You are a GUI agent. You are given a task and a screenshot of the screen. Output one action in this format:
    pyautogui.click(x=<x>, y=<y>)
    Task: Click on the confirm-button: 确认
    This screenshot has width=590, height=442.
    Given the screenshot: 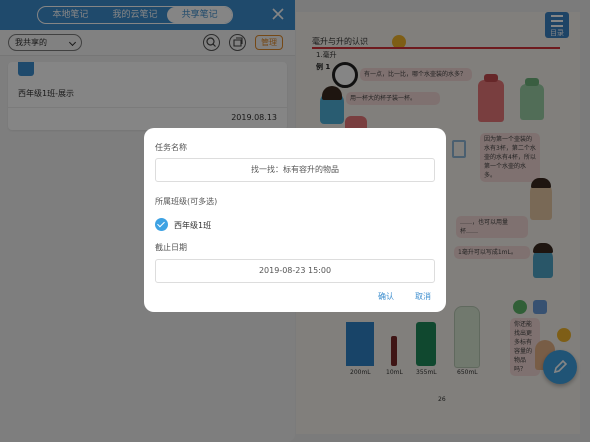 What is the action you would take?
    pyautogui.click(x=386, y=296)
    